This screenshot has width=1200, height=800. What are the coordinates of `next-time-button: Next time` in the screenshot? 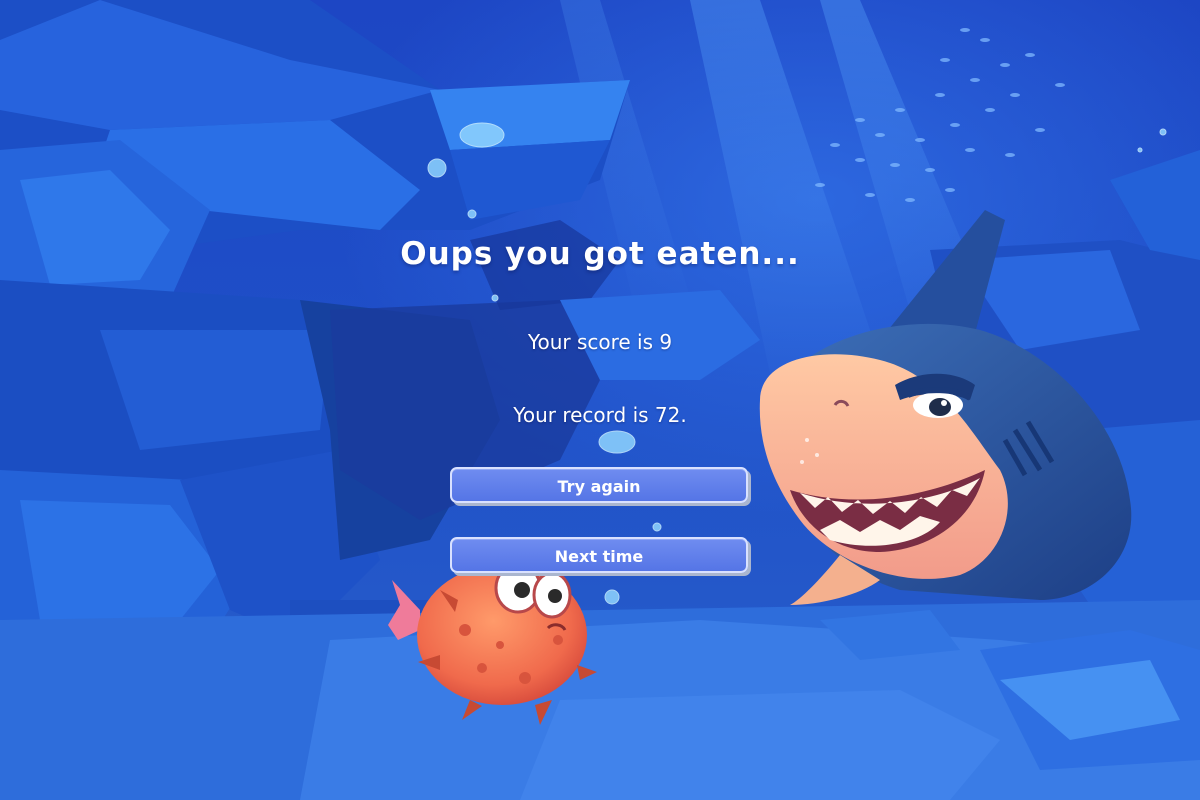 It's located at (599, 555).